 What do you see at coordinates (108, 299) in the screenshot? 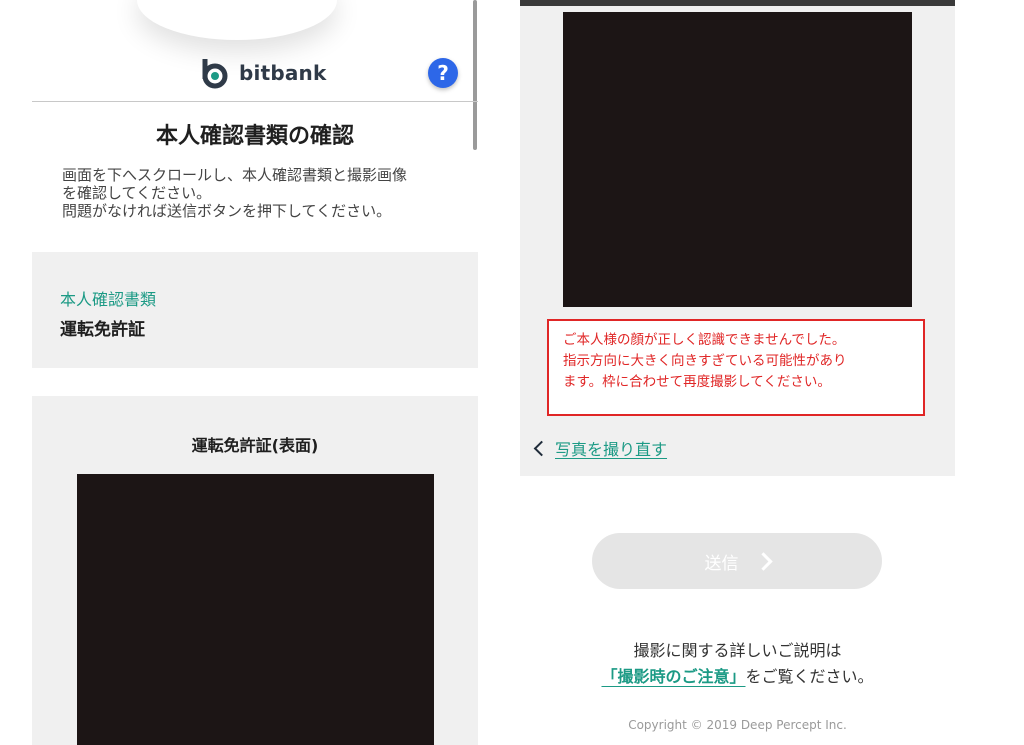
I see `document-type-label: 本人確認書類` at bounding box center [108, 299].